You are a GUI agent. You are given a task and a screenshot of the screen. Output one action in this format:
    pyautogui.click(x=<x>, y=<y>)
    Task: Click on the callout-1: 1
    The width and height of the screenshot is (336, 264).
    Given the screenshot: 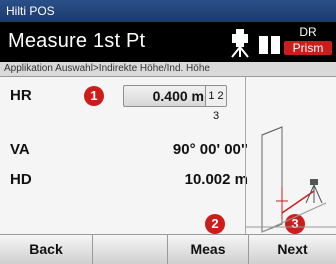 What is the action you would take?
    pyautogui.click(x=94, y=96)
    